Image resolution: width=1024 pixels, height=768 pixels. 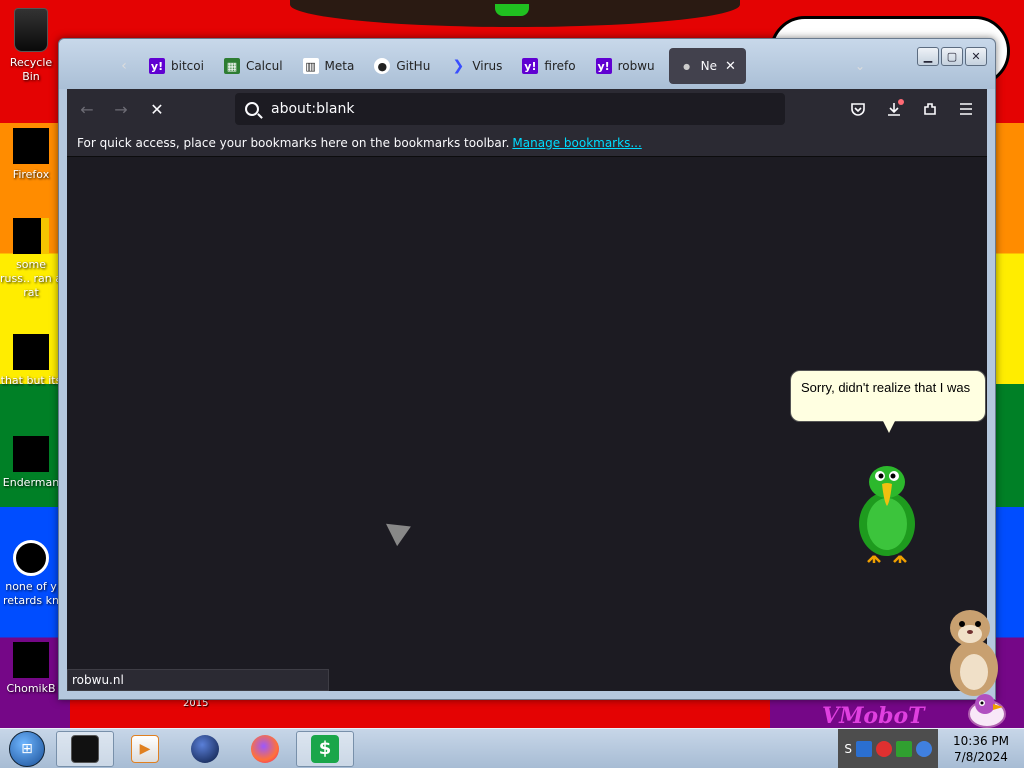 I want to click on start-button: ⊞, so click(x=27, y=748).